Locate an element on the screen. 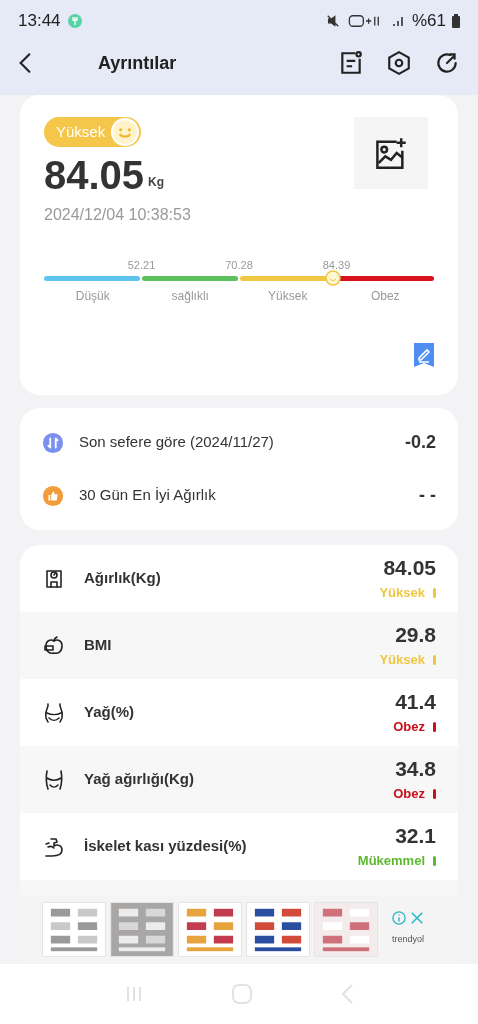 The image size is (478, 1024). refresh-icon is located at coordinates (447, 63).